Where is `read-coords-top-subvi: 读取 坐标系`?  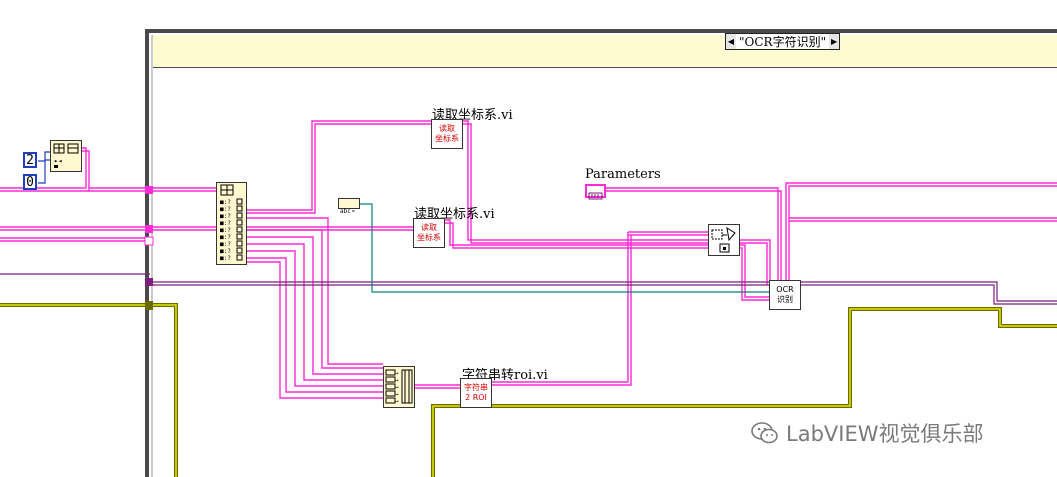
read-coords-top-subvi: 读取 坐标系 is located at coordinates (447, 134).